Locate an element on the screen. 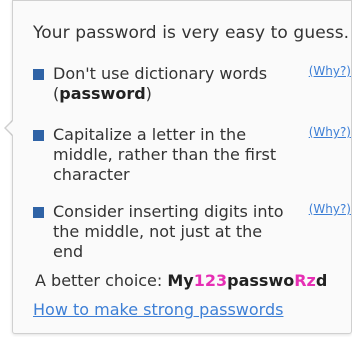 The height and width of the screenshot is (337, 352). suggested-password: My123passwoRzd is located at coordinates (247, 280).